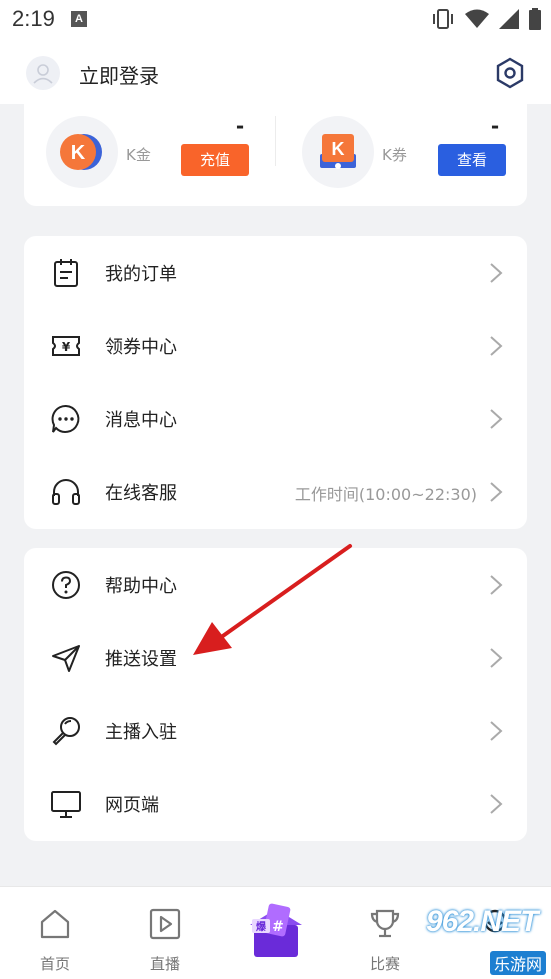 The image size is (551, 979). I want to click on menu-label-push: 推送设置, so click(141, 659).